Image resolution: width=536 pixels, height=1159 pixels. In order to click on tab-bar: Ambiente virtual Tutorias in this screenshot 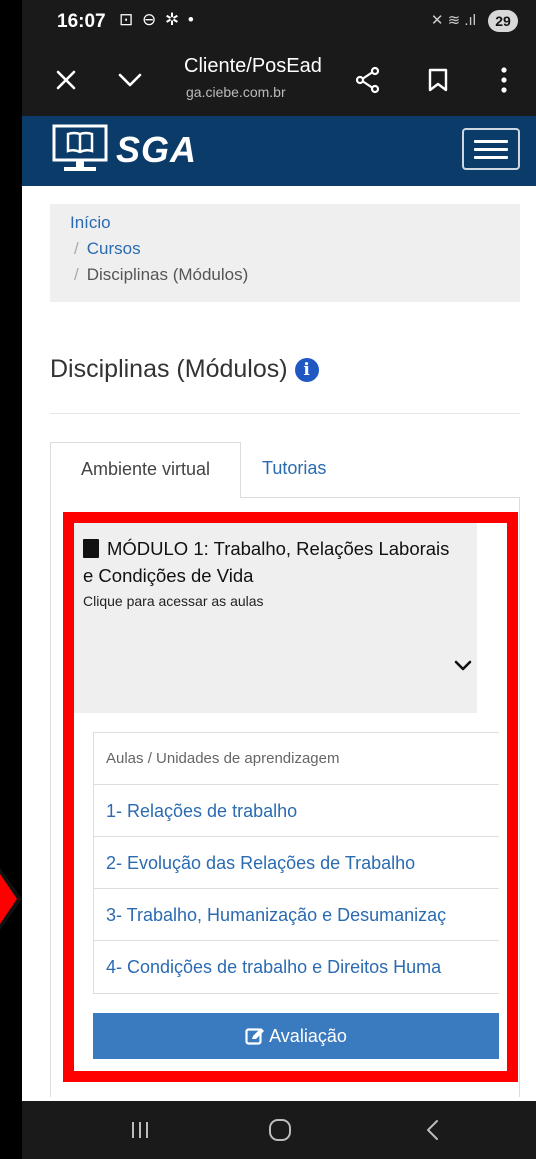, I will do `click(285, 470)`.